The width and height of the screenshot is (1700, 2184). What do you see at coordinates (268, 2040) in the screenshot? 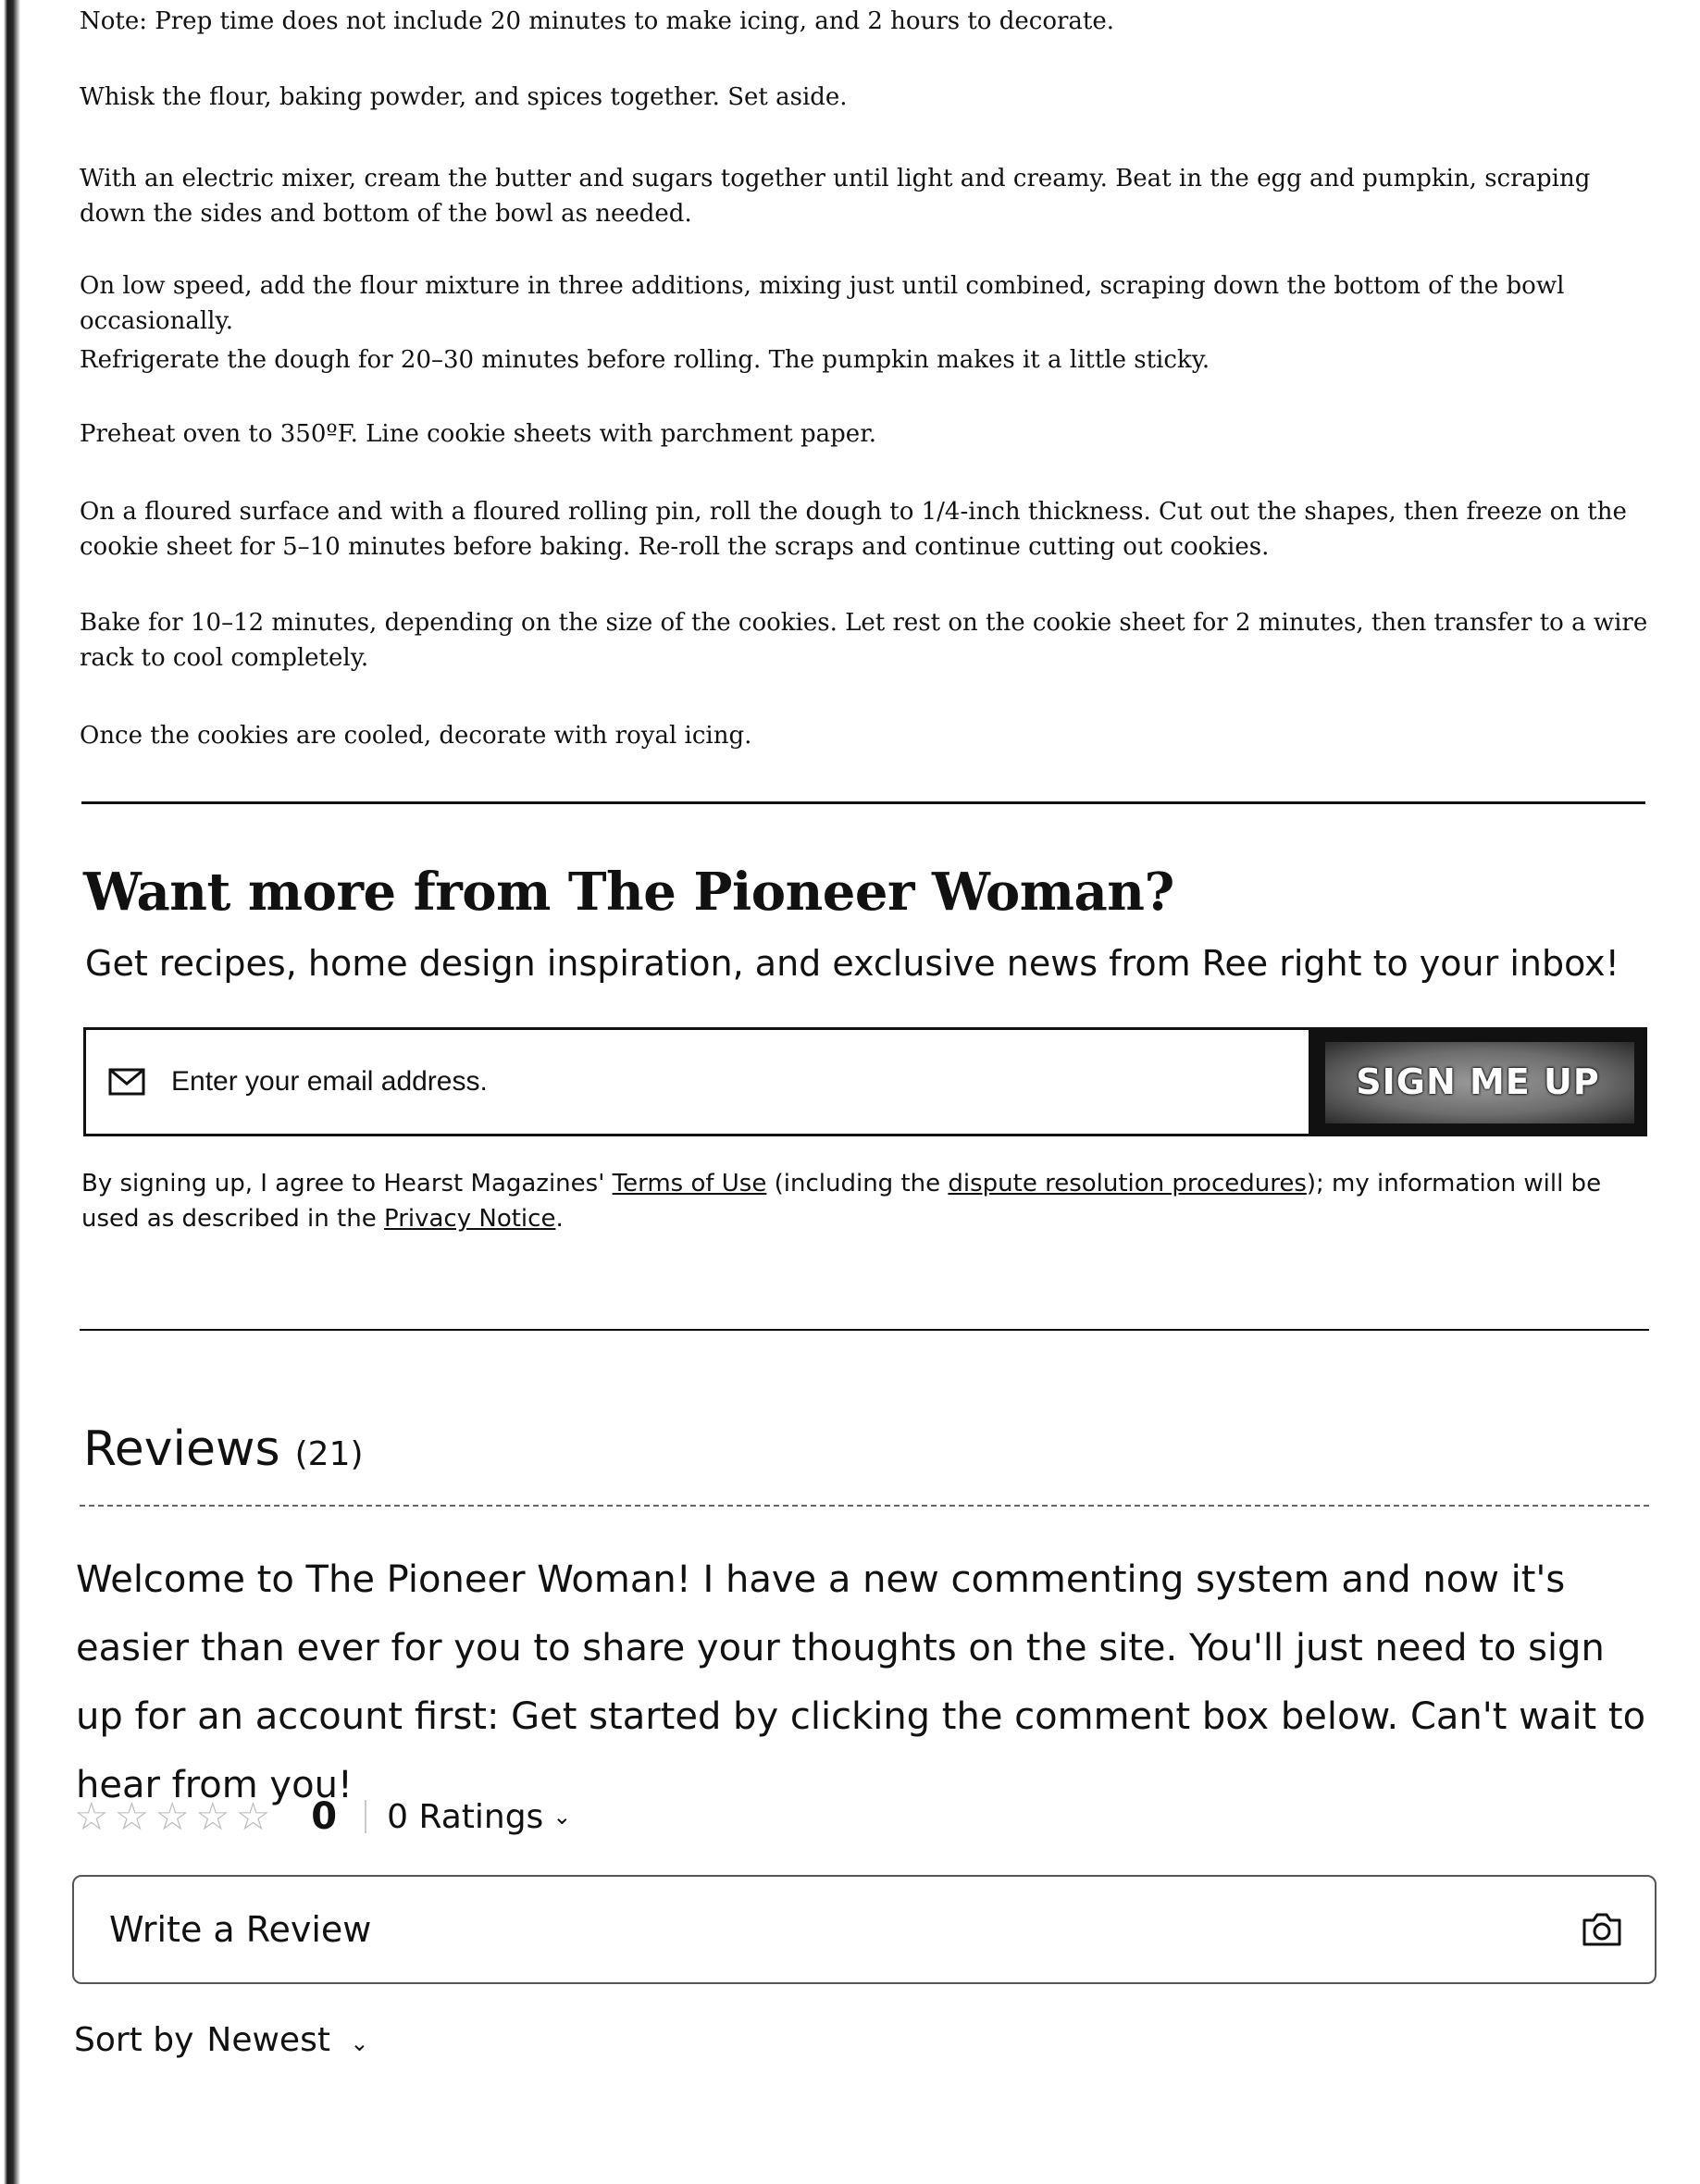
I see `sort-value: Newest` at bounding box center [268, 2040].